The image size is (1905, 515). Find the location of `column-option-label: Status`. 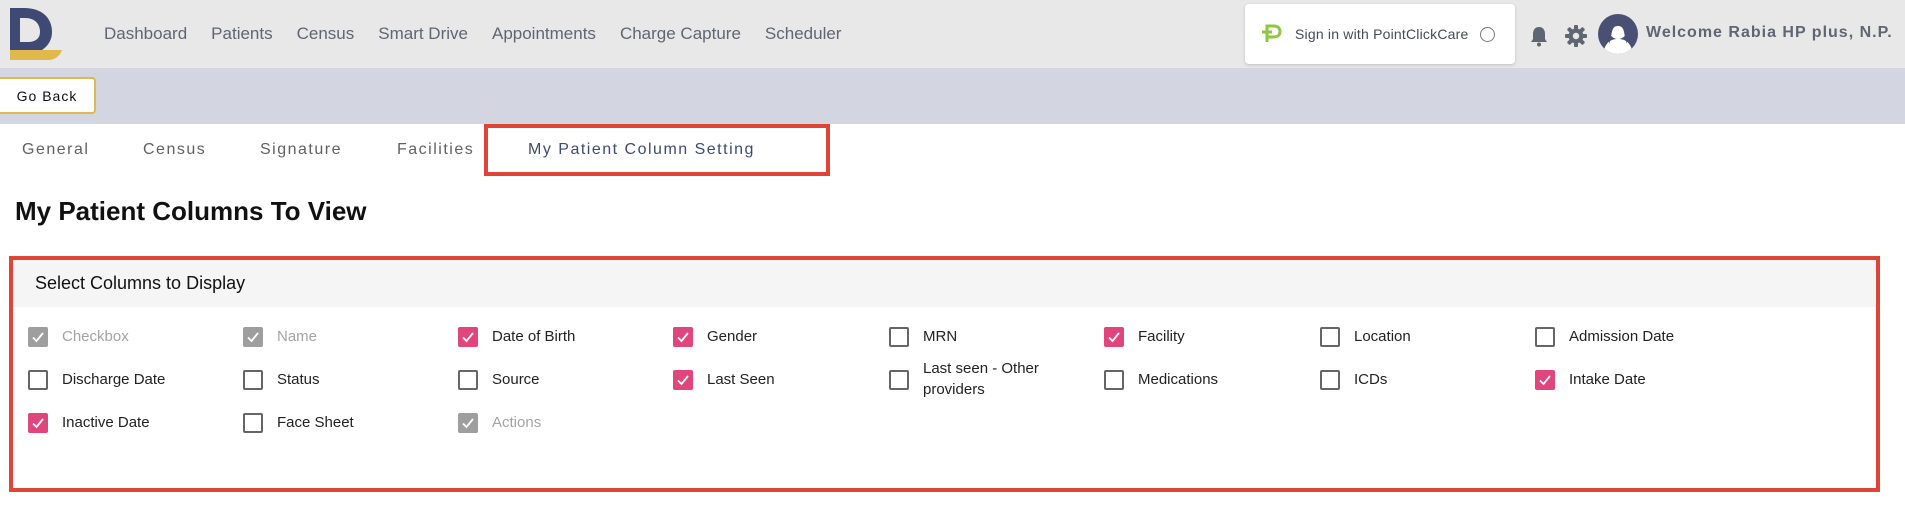

column-option-label: Status is located at coordinates (298, 379).